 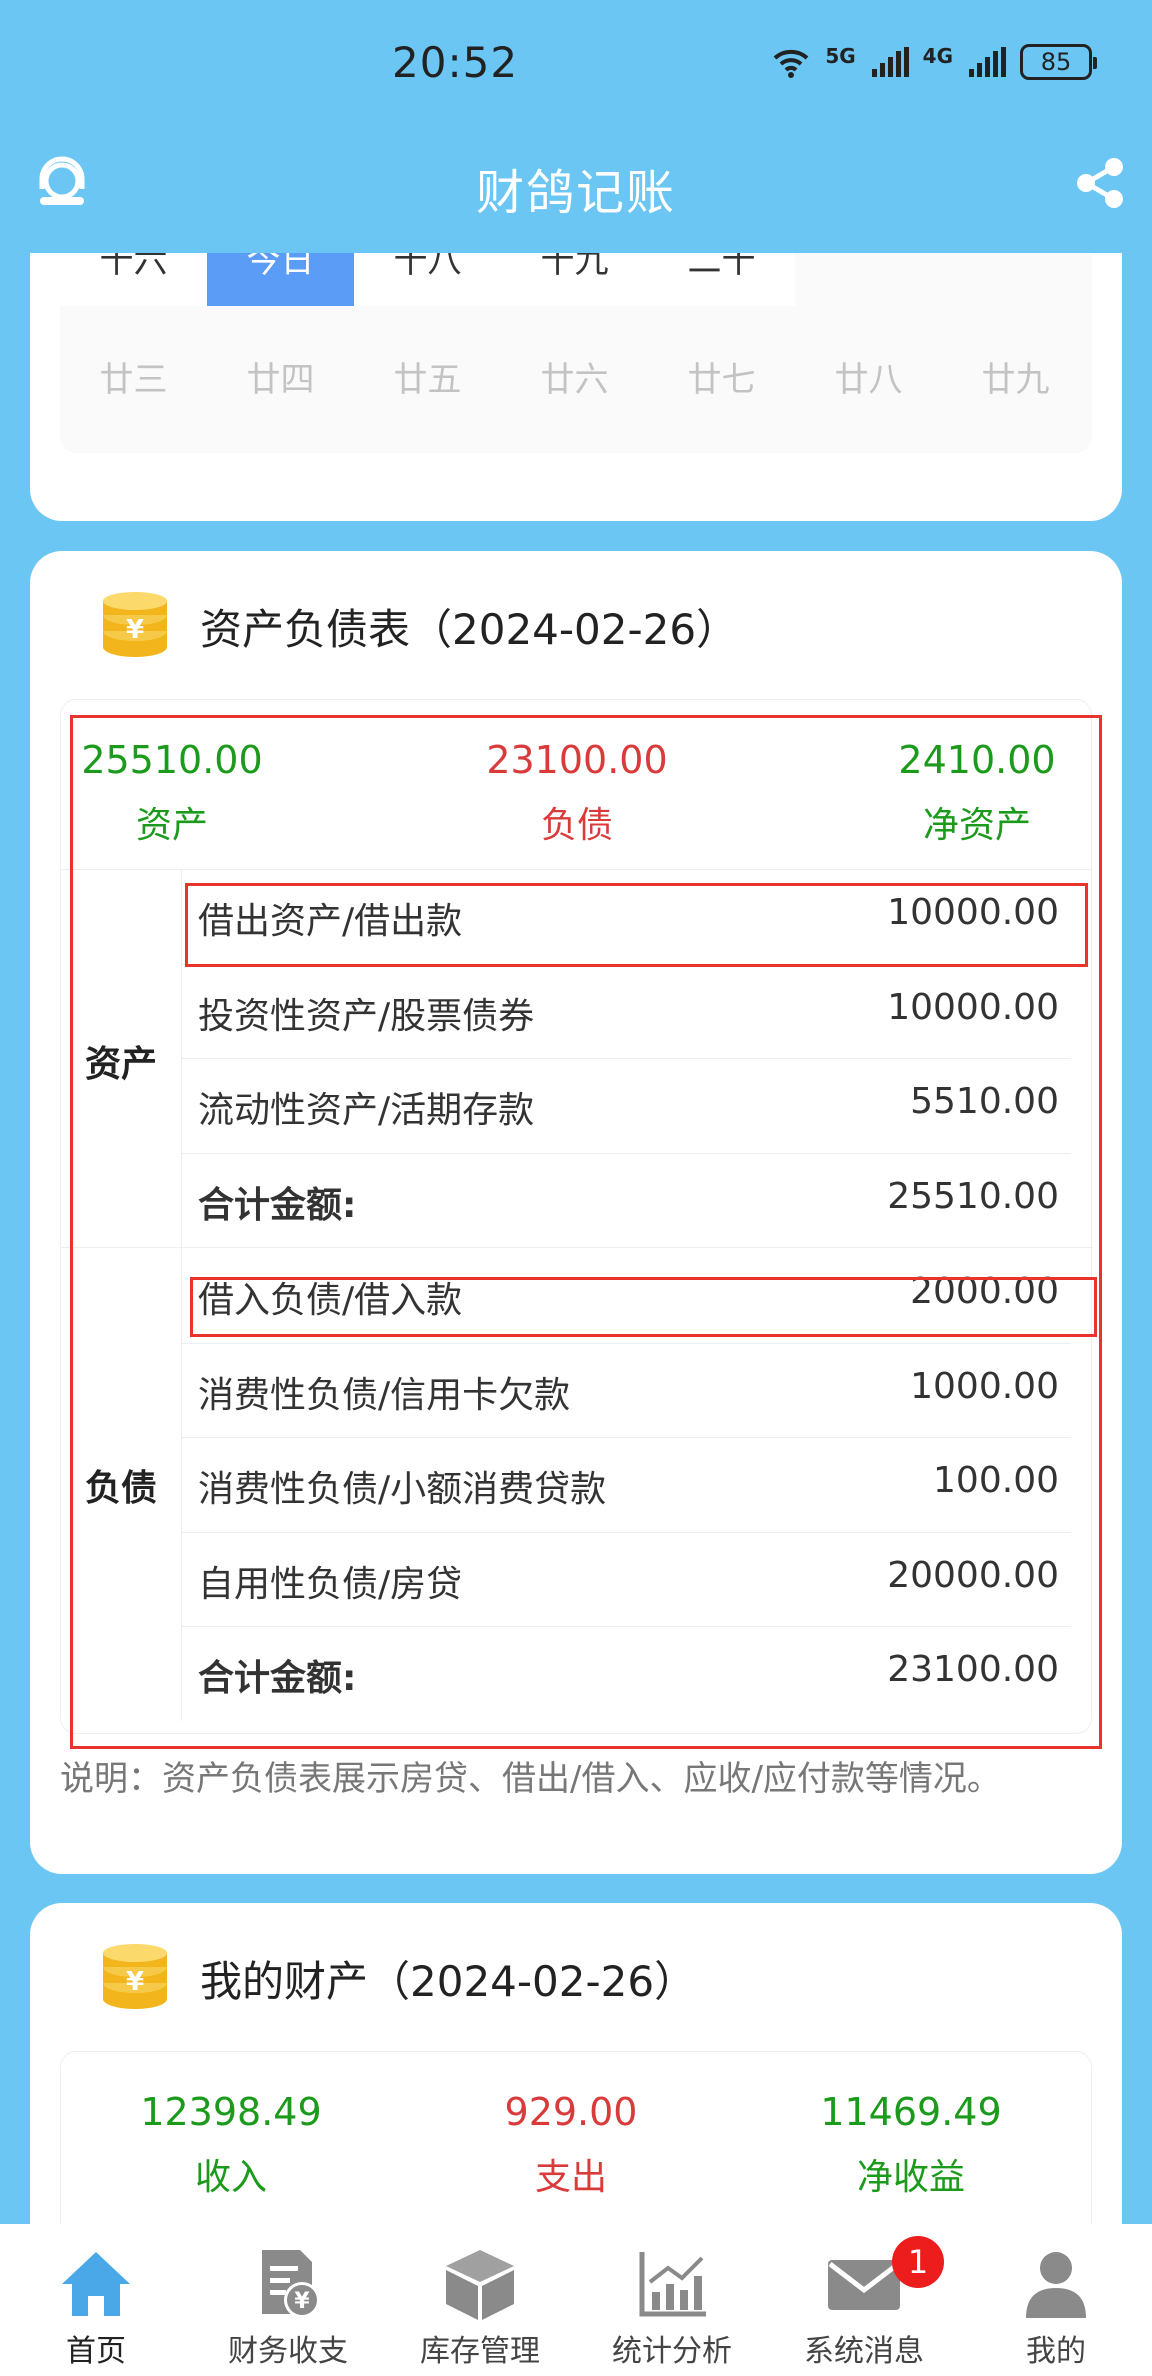 I want to click on profile-icon, so click(x=1056, y=2285).